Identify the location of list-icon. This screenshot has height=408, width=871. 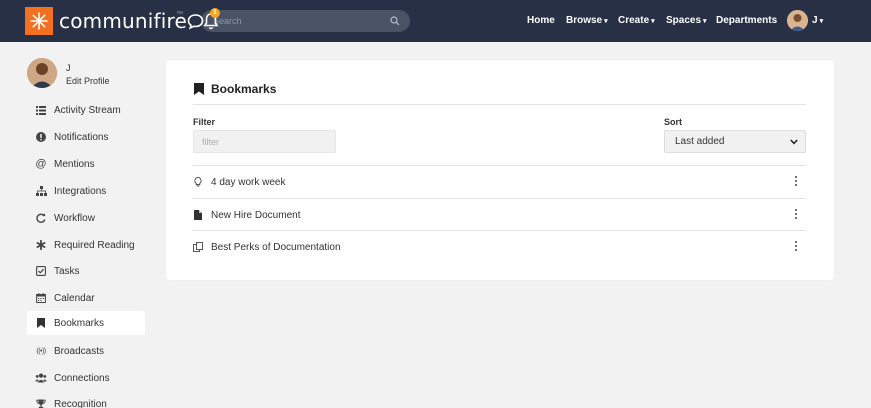
(41, 110).